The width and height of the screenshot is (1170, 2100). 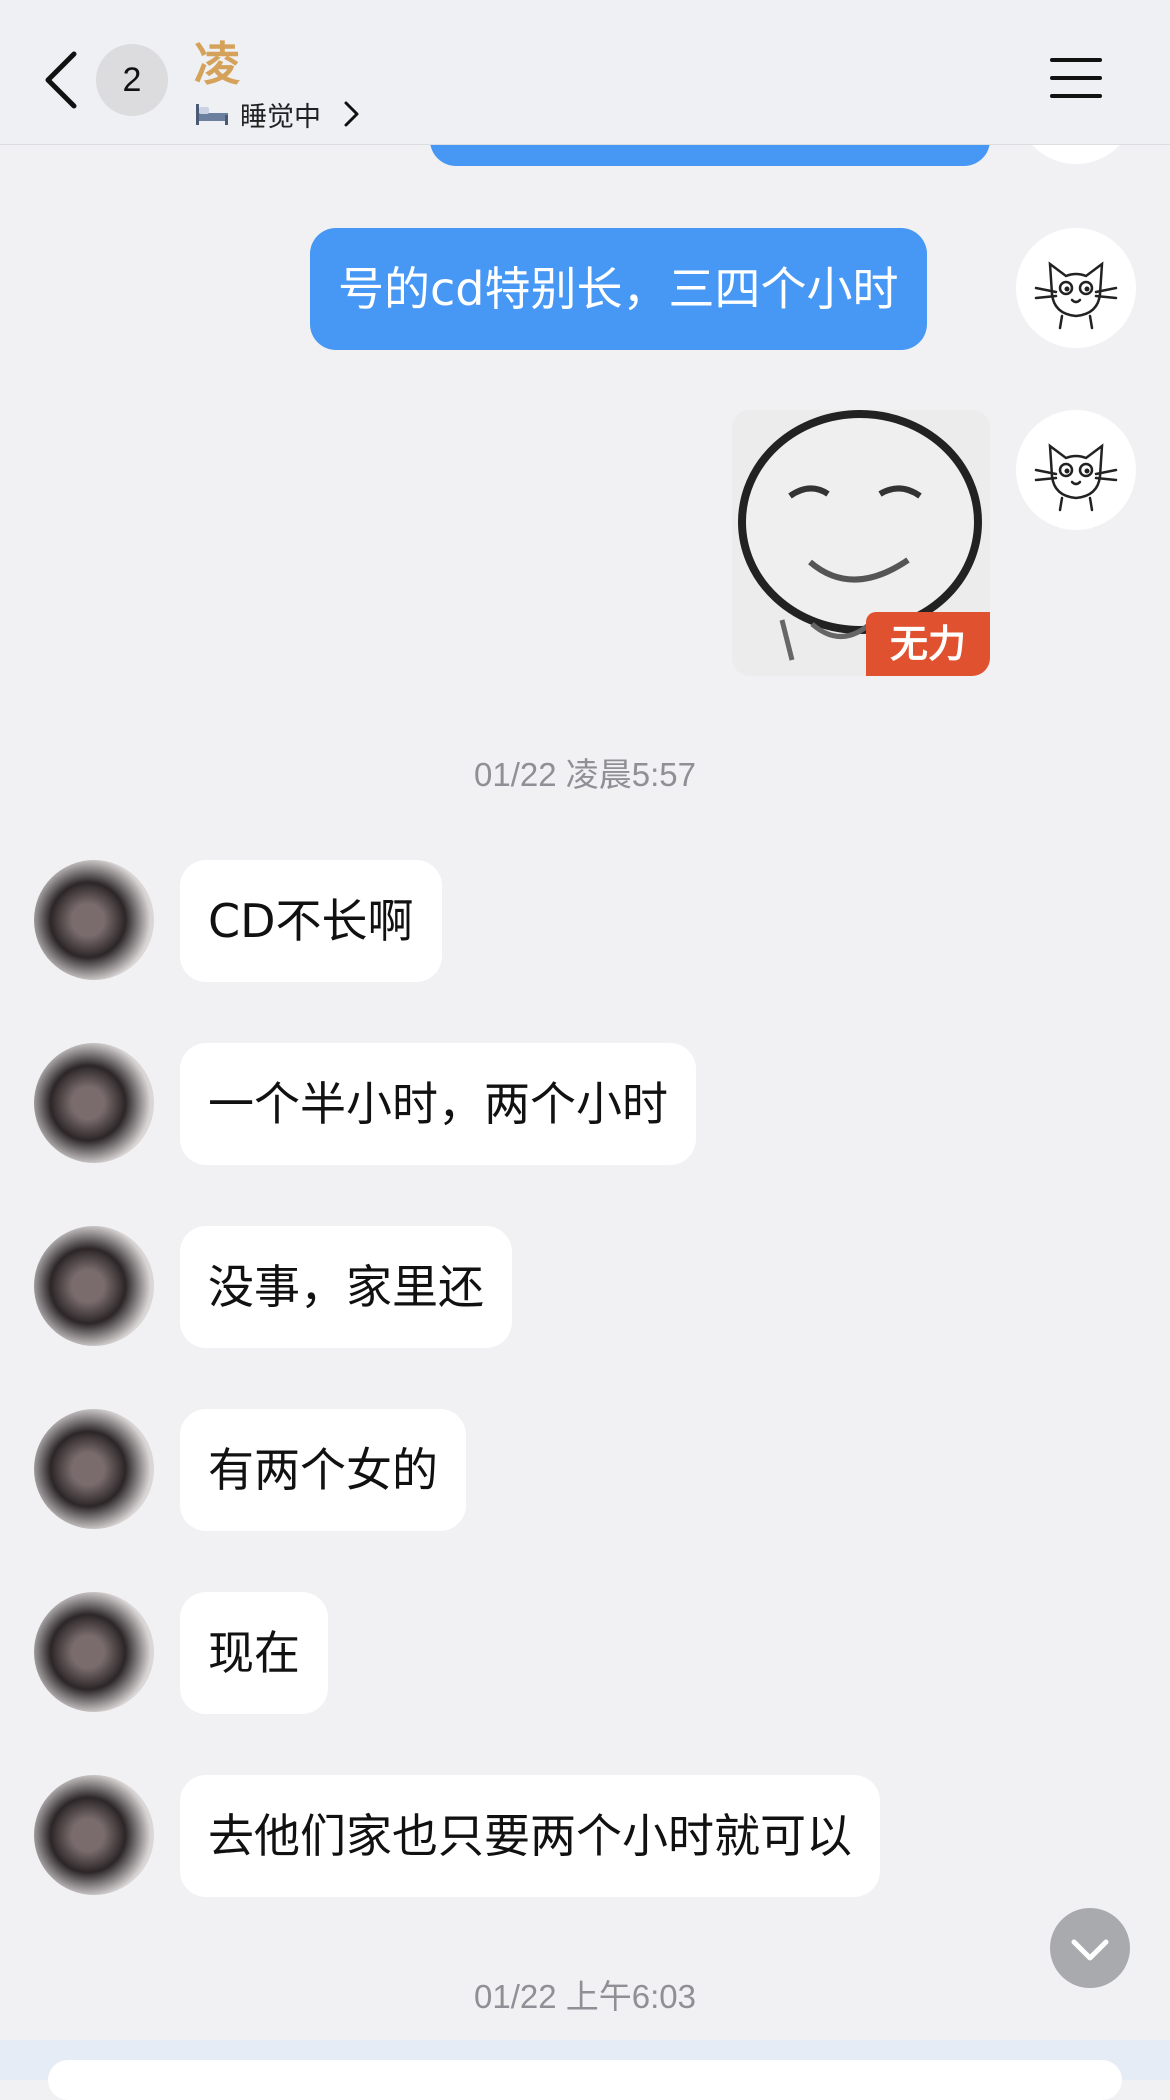 I want to click on message-timestamp: 01/22 上午6:03, so click(x=585, y=1996).